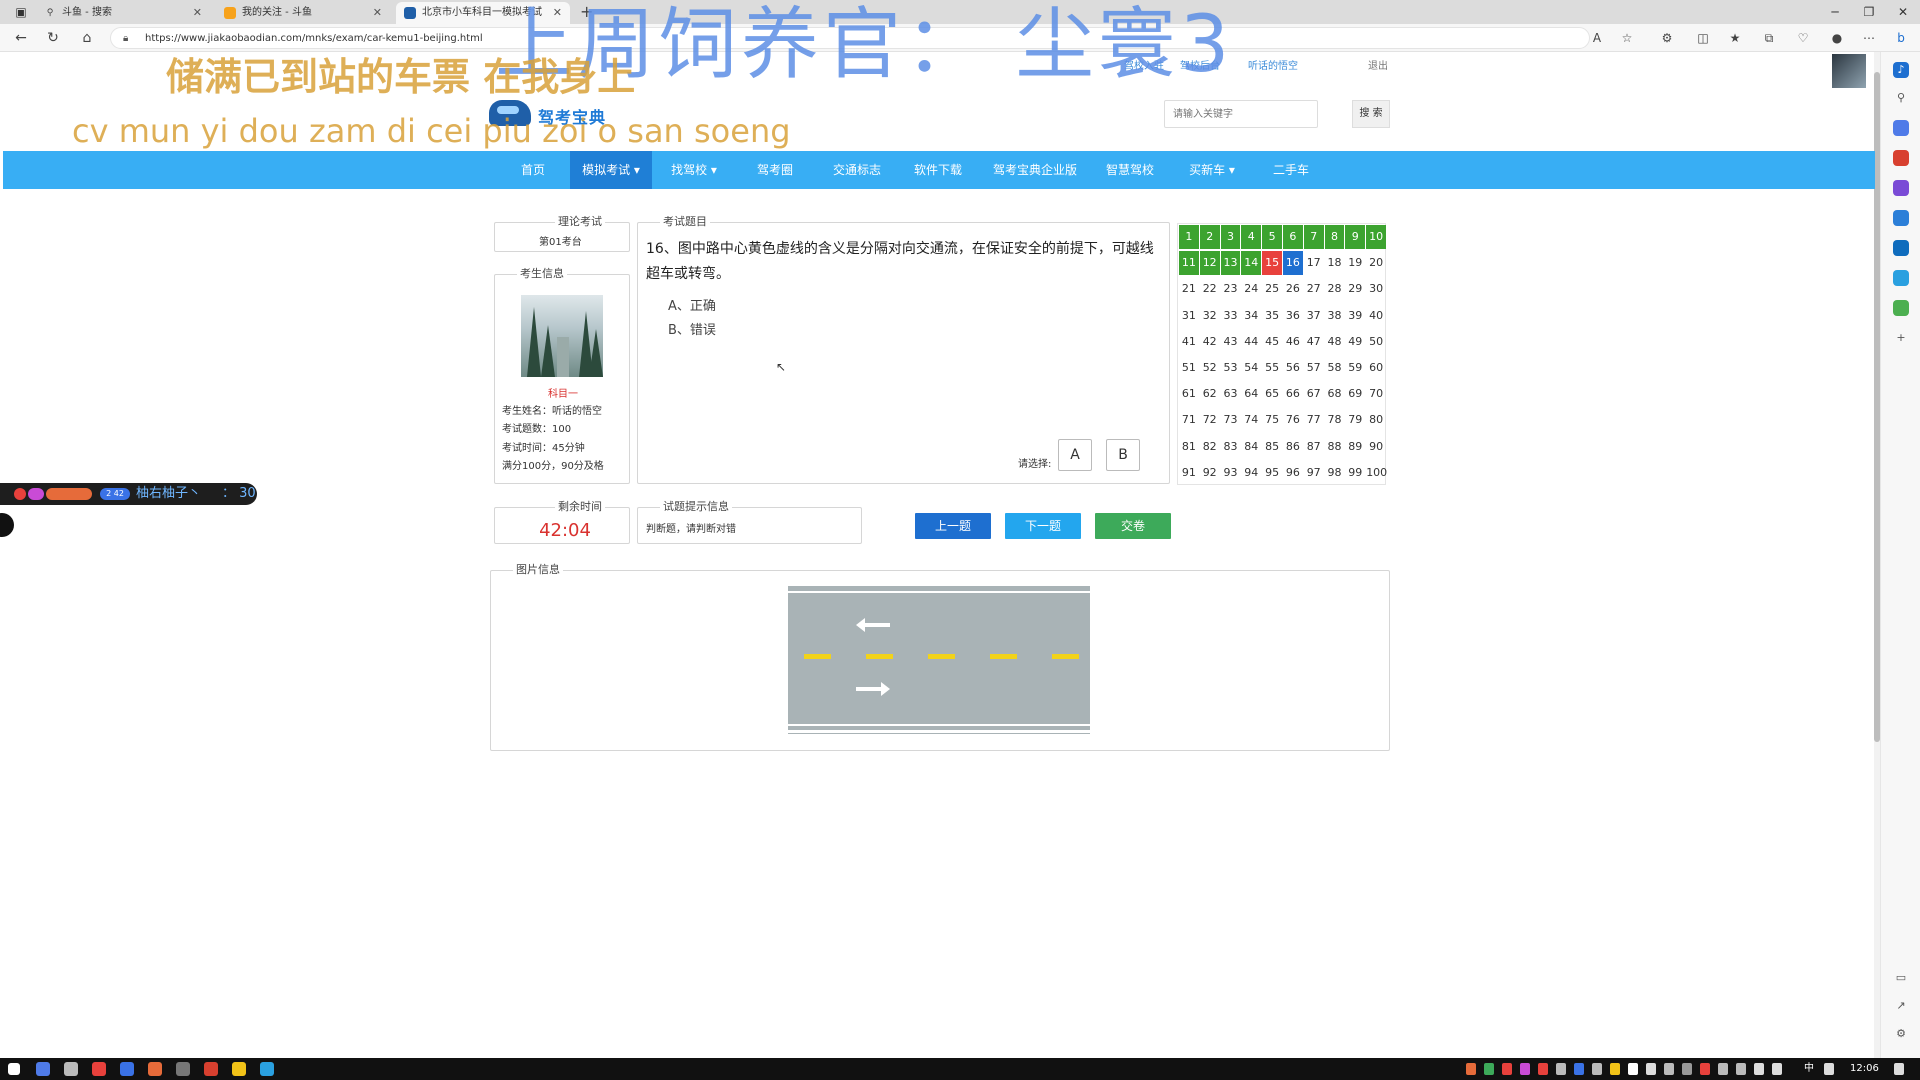 This screenshot has width=1920, height=1080. I want to click on volume-icon, so click(1759, 1069).